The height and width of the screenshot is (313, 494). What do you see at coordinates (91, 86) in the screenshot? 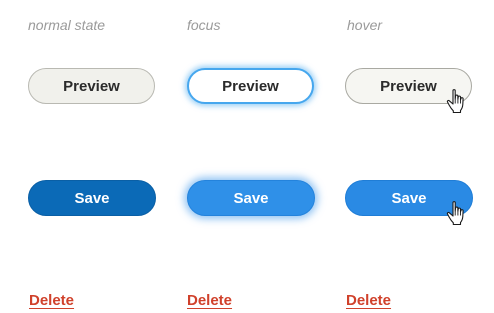
I see `preview-button-normal: Preview` at bounding box center [91, 86].